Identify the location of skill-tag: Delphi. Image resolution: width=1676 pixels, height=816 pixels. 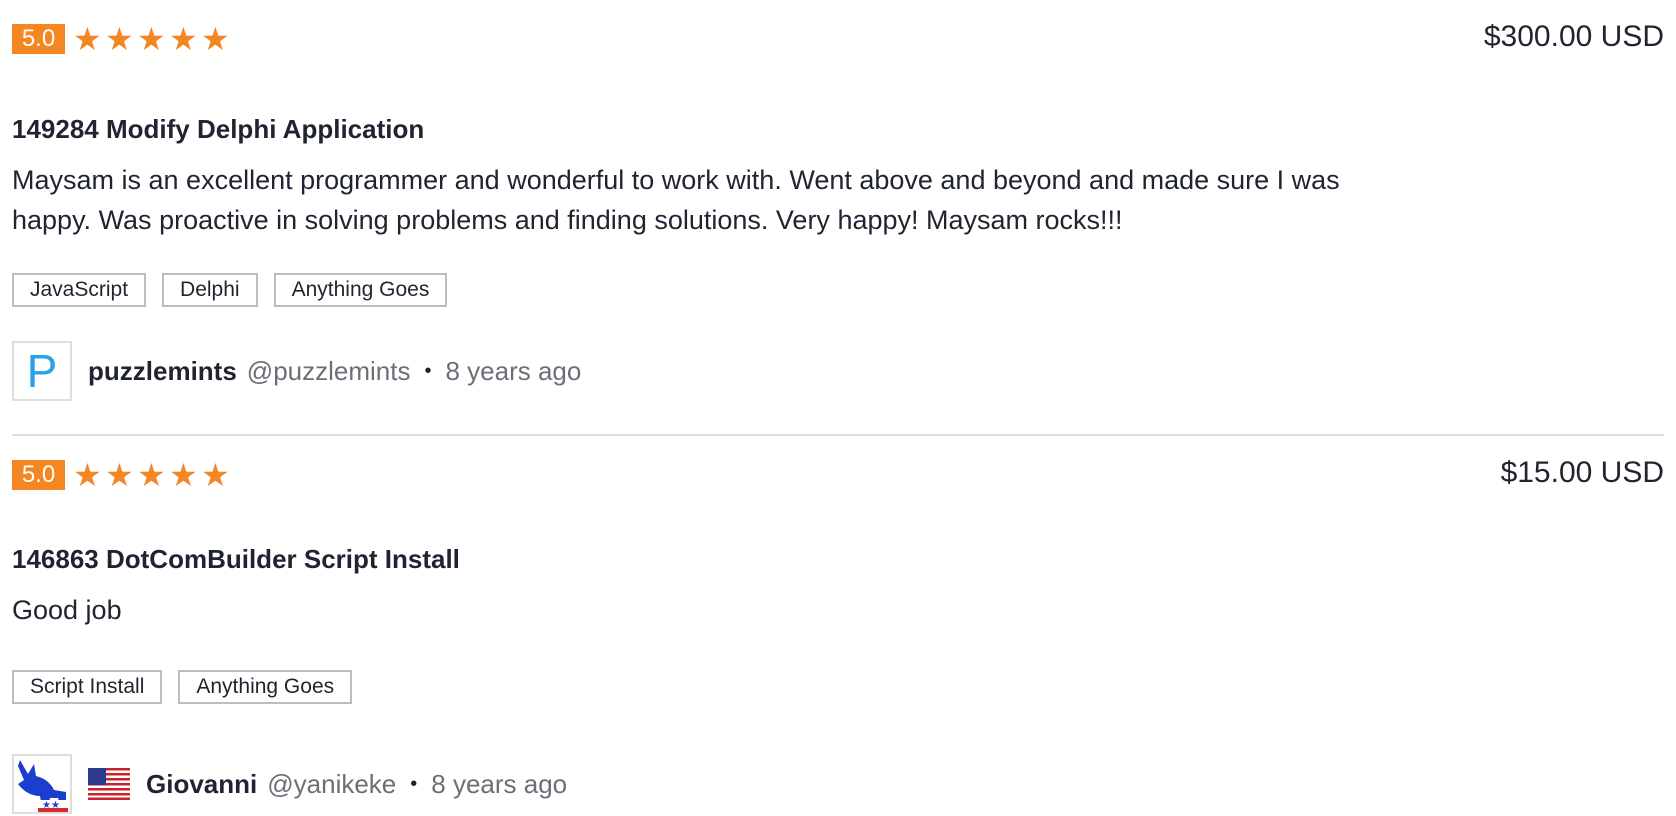
(210, 290).